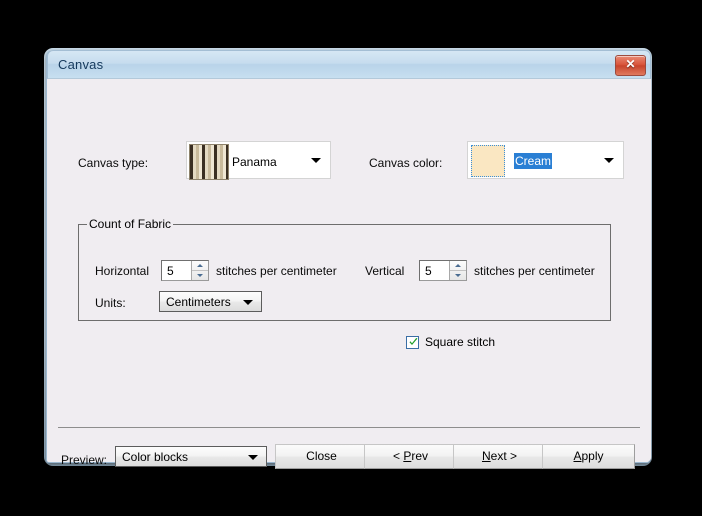 Image resolution: width=702 pixels, height=516 pixels. Describe the element at coordinates (276, 271) in the screenshot. I see `horizontal-units-label: stitches per centimeter` at that location.